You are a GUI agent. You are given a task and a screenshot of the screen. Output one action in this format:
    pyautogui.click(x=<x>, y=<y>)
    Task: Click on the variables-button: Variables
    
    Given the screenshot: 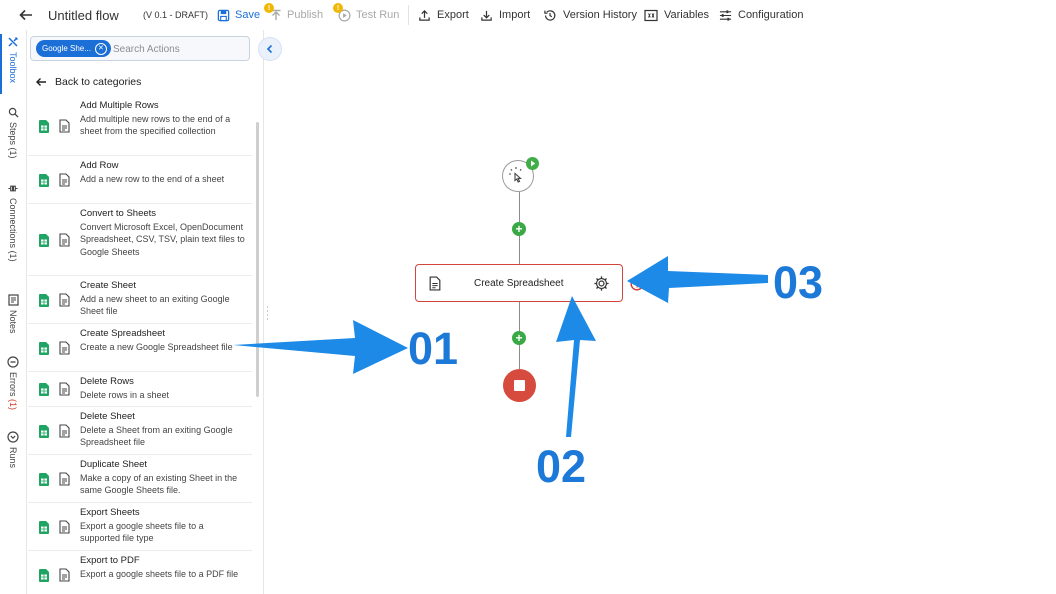 What is the action you would take?
    pyautogui.click(x=676, y=15)
    